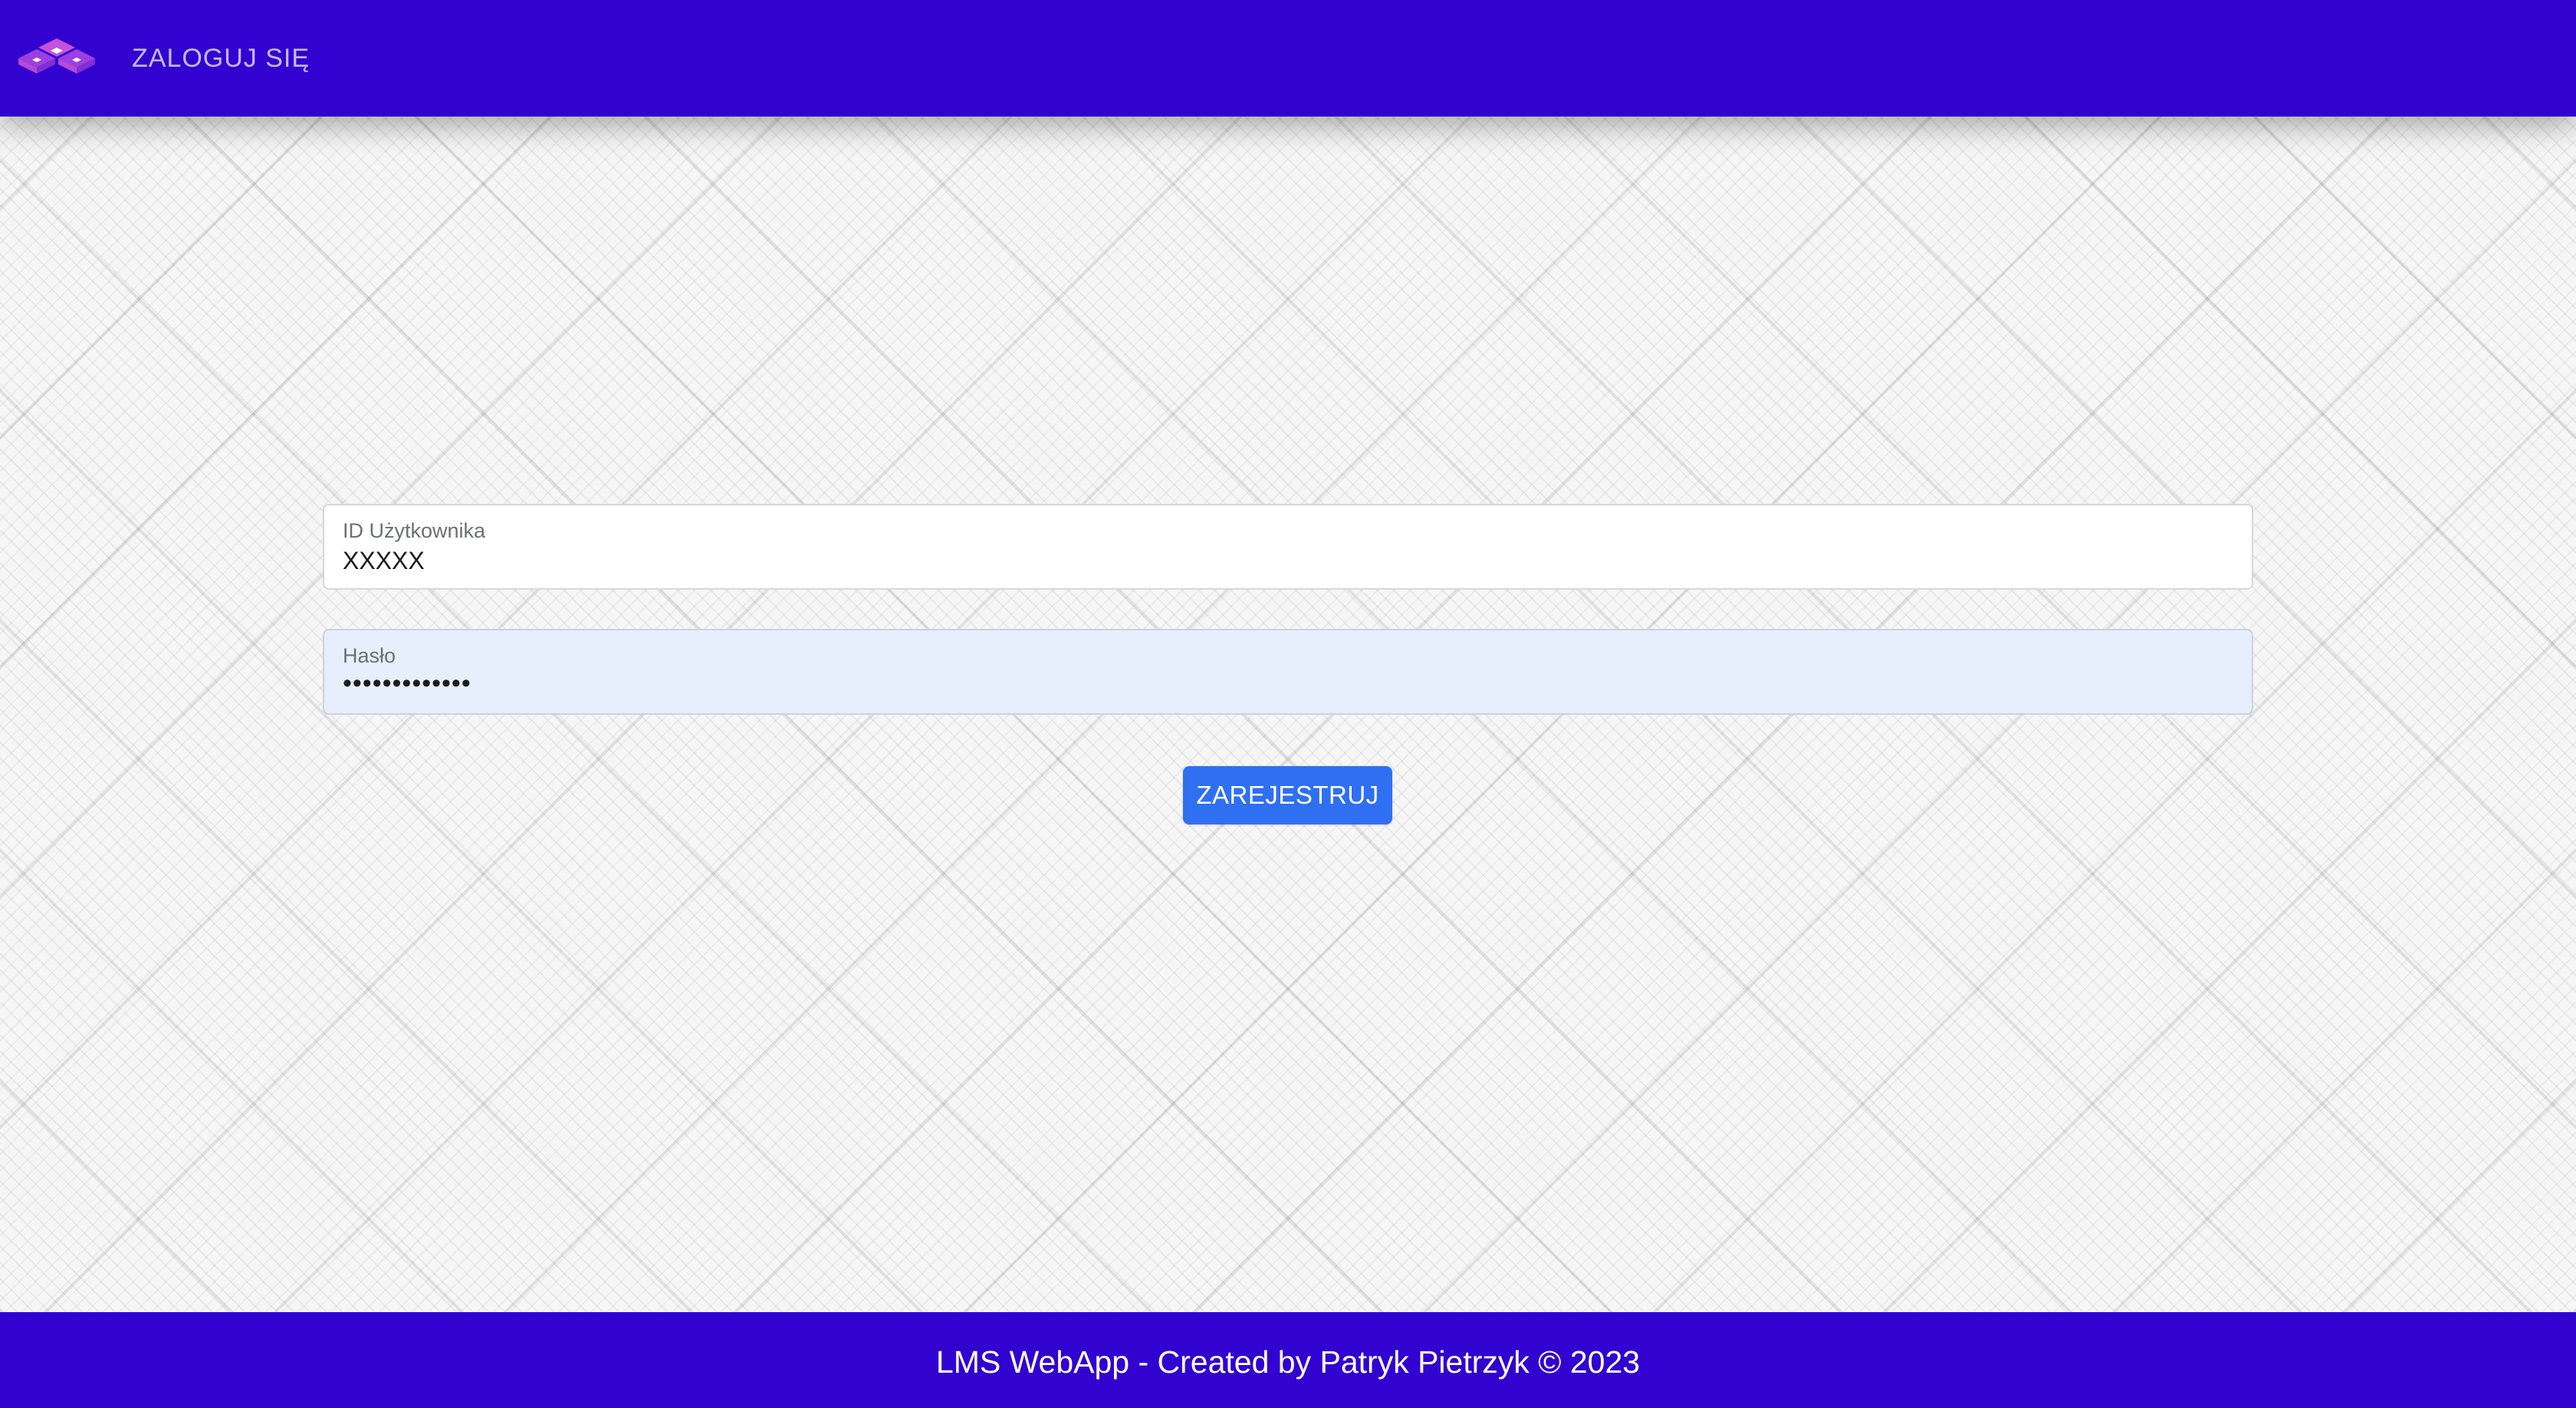  What do you see at coordinates (1288, 547) in the screenshot?
I see `user-id-field: ID Użytkownika XXXXX` at bounding box center [1288, 547].